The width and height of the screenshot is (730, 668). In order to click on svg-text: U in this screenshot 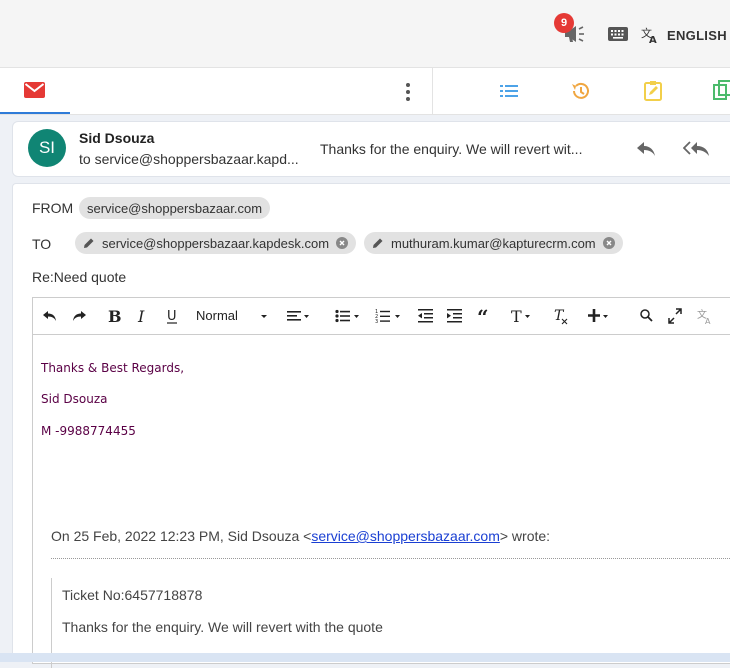, I will do `click(172, 316)`.